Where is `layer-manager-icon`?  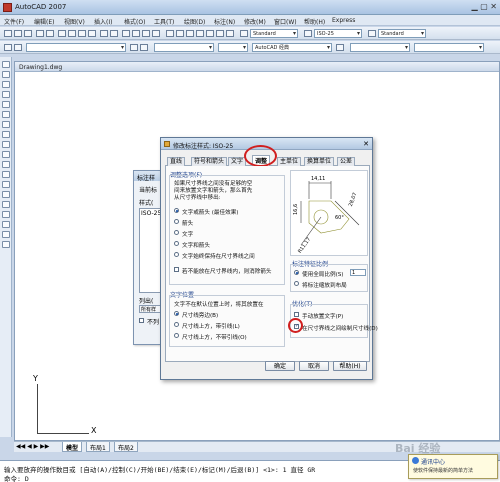 layer-manager-icon is located at coordinates (8, 47).